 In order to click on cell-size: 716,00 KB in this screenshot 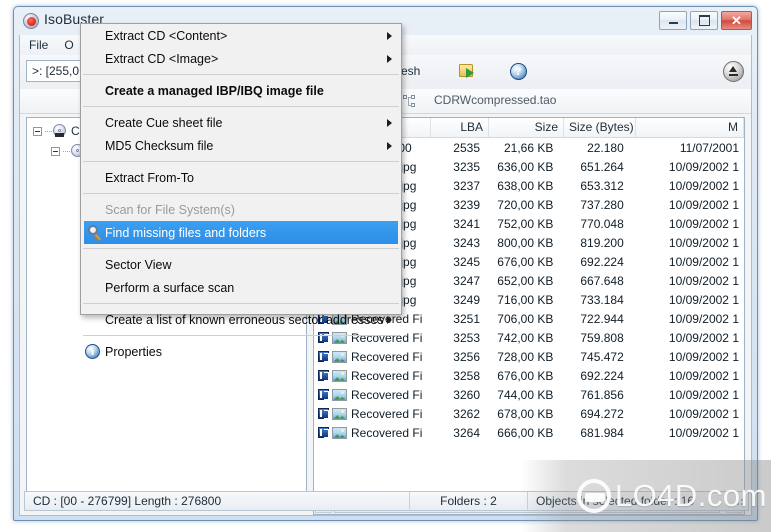, I will do `click(525, 299)`.